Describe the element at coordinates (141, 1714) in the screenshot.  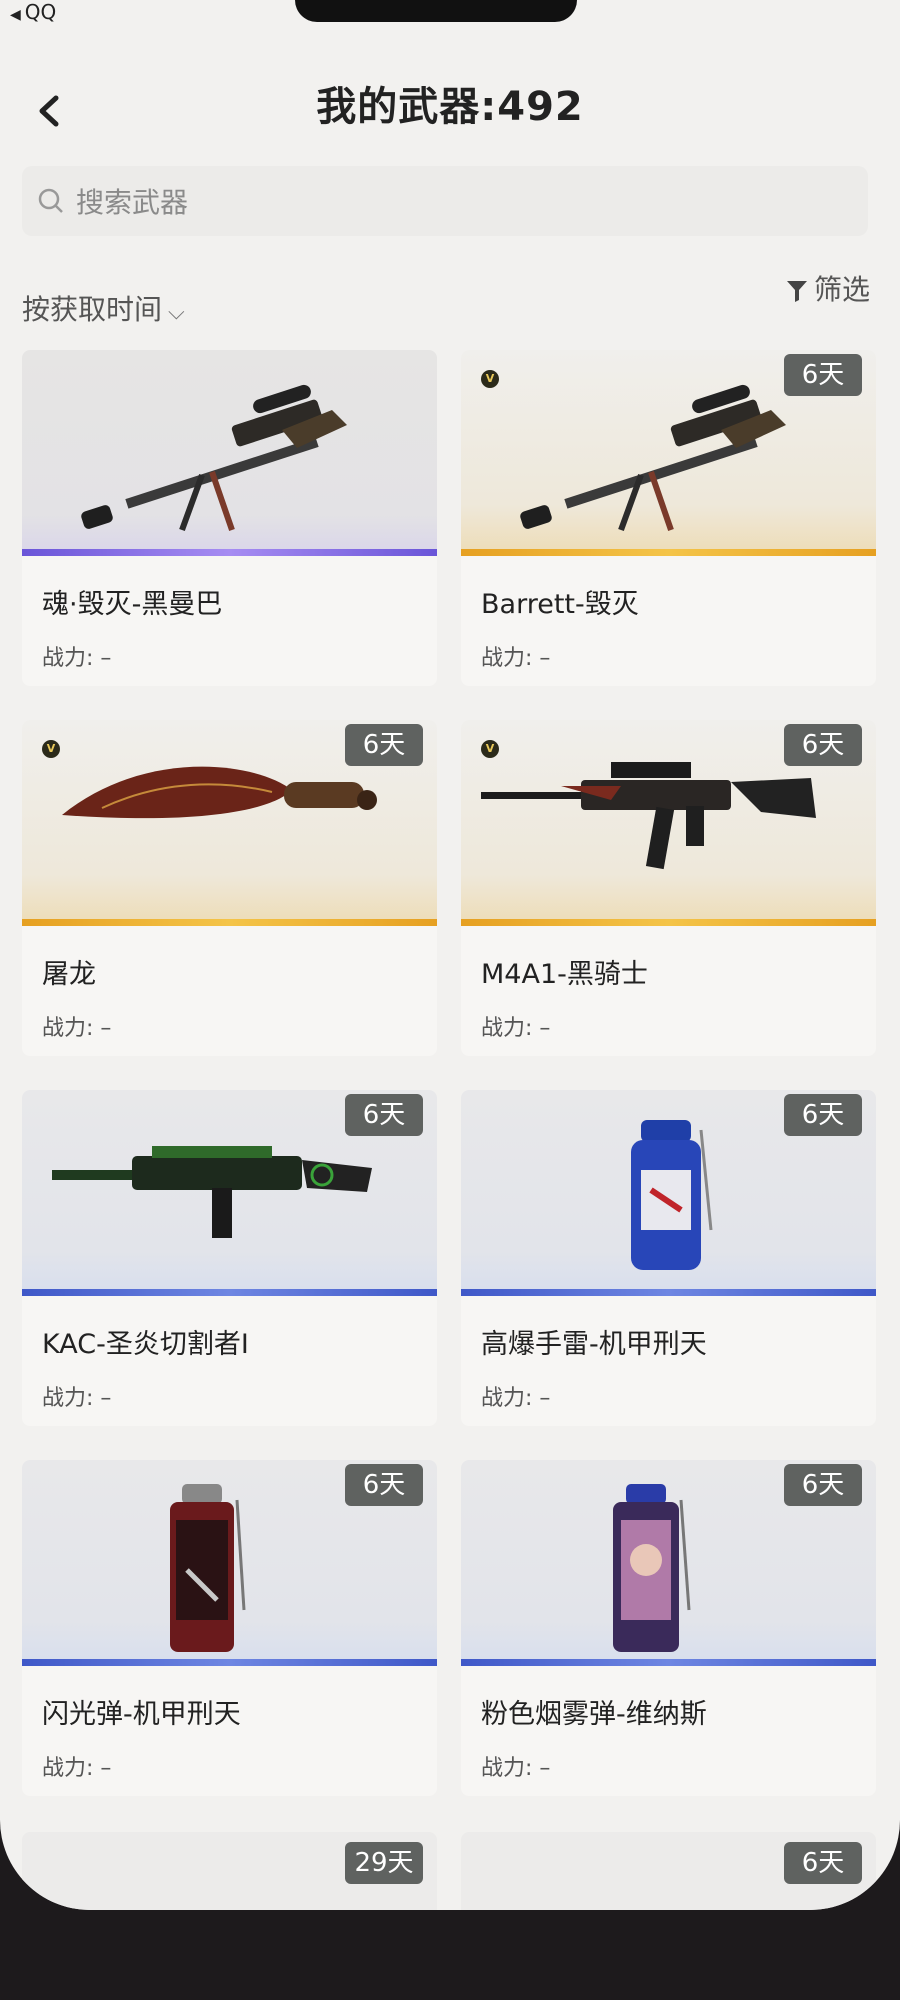
I see `weapon-name: 闪光弹-机甲刑天` at that location.